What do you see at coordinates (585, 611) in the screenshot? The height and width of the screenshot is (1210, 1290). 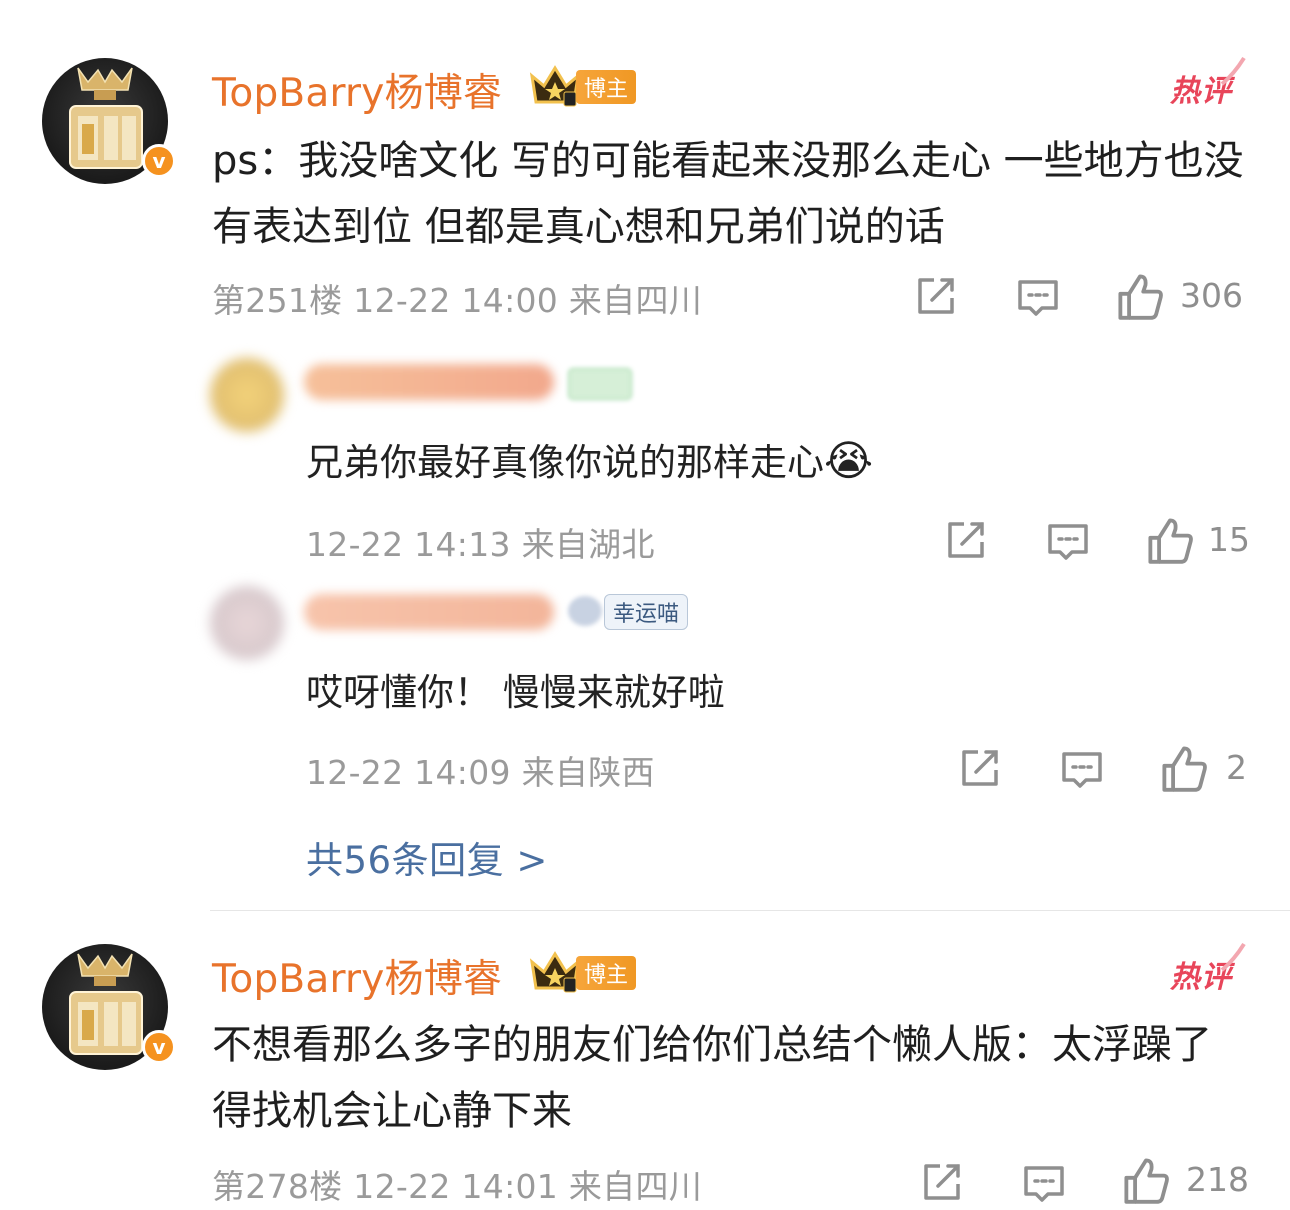 I see `reply-user-avatar-blurred` at bounding box center [585, 611].